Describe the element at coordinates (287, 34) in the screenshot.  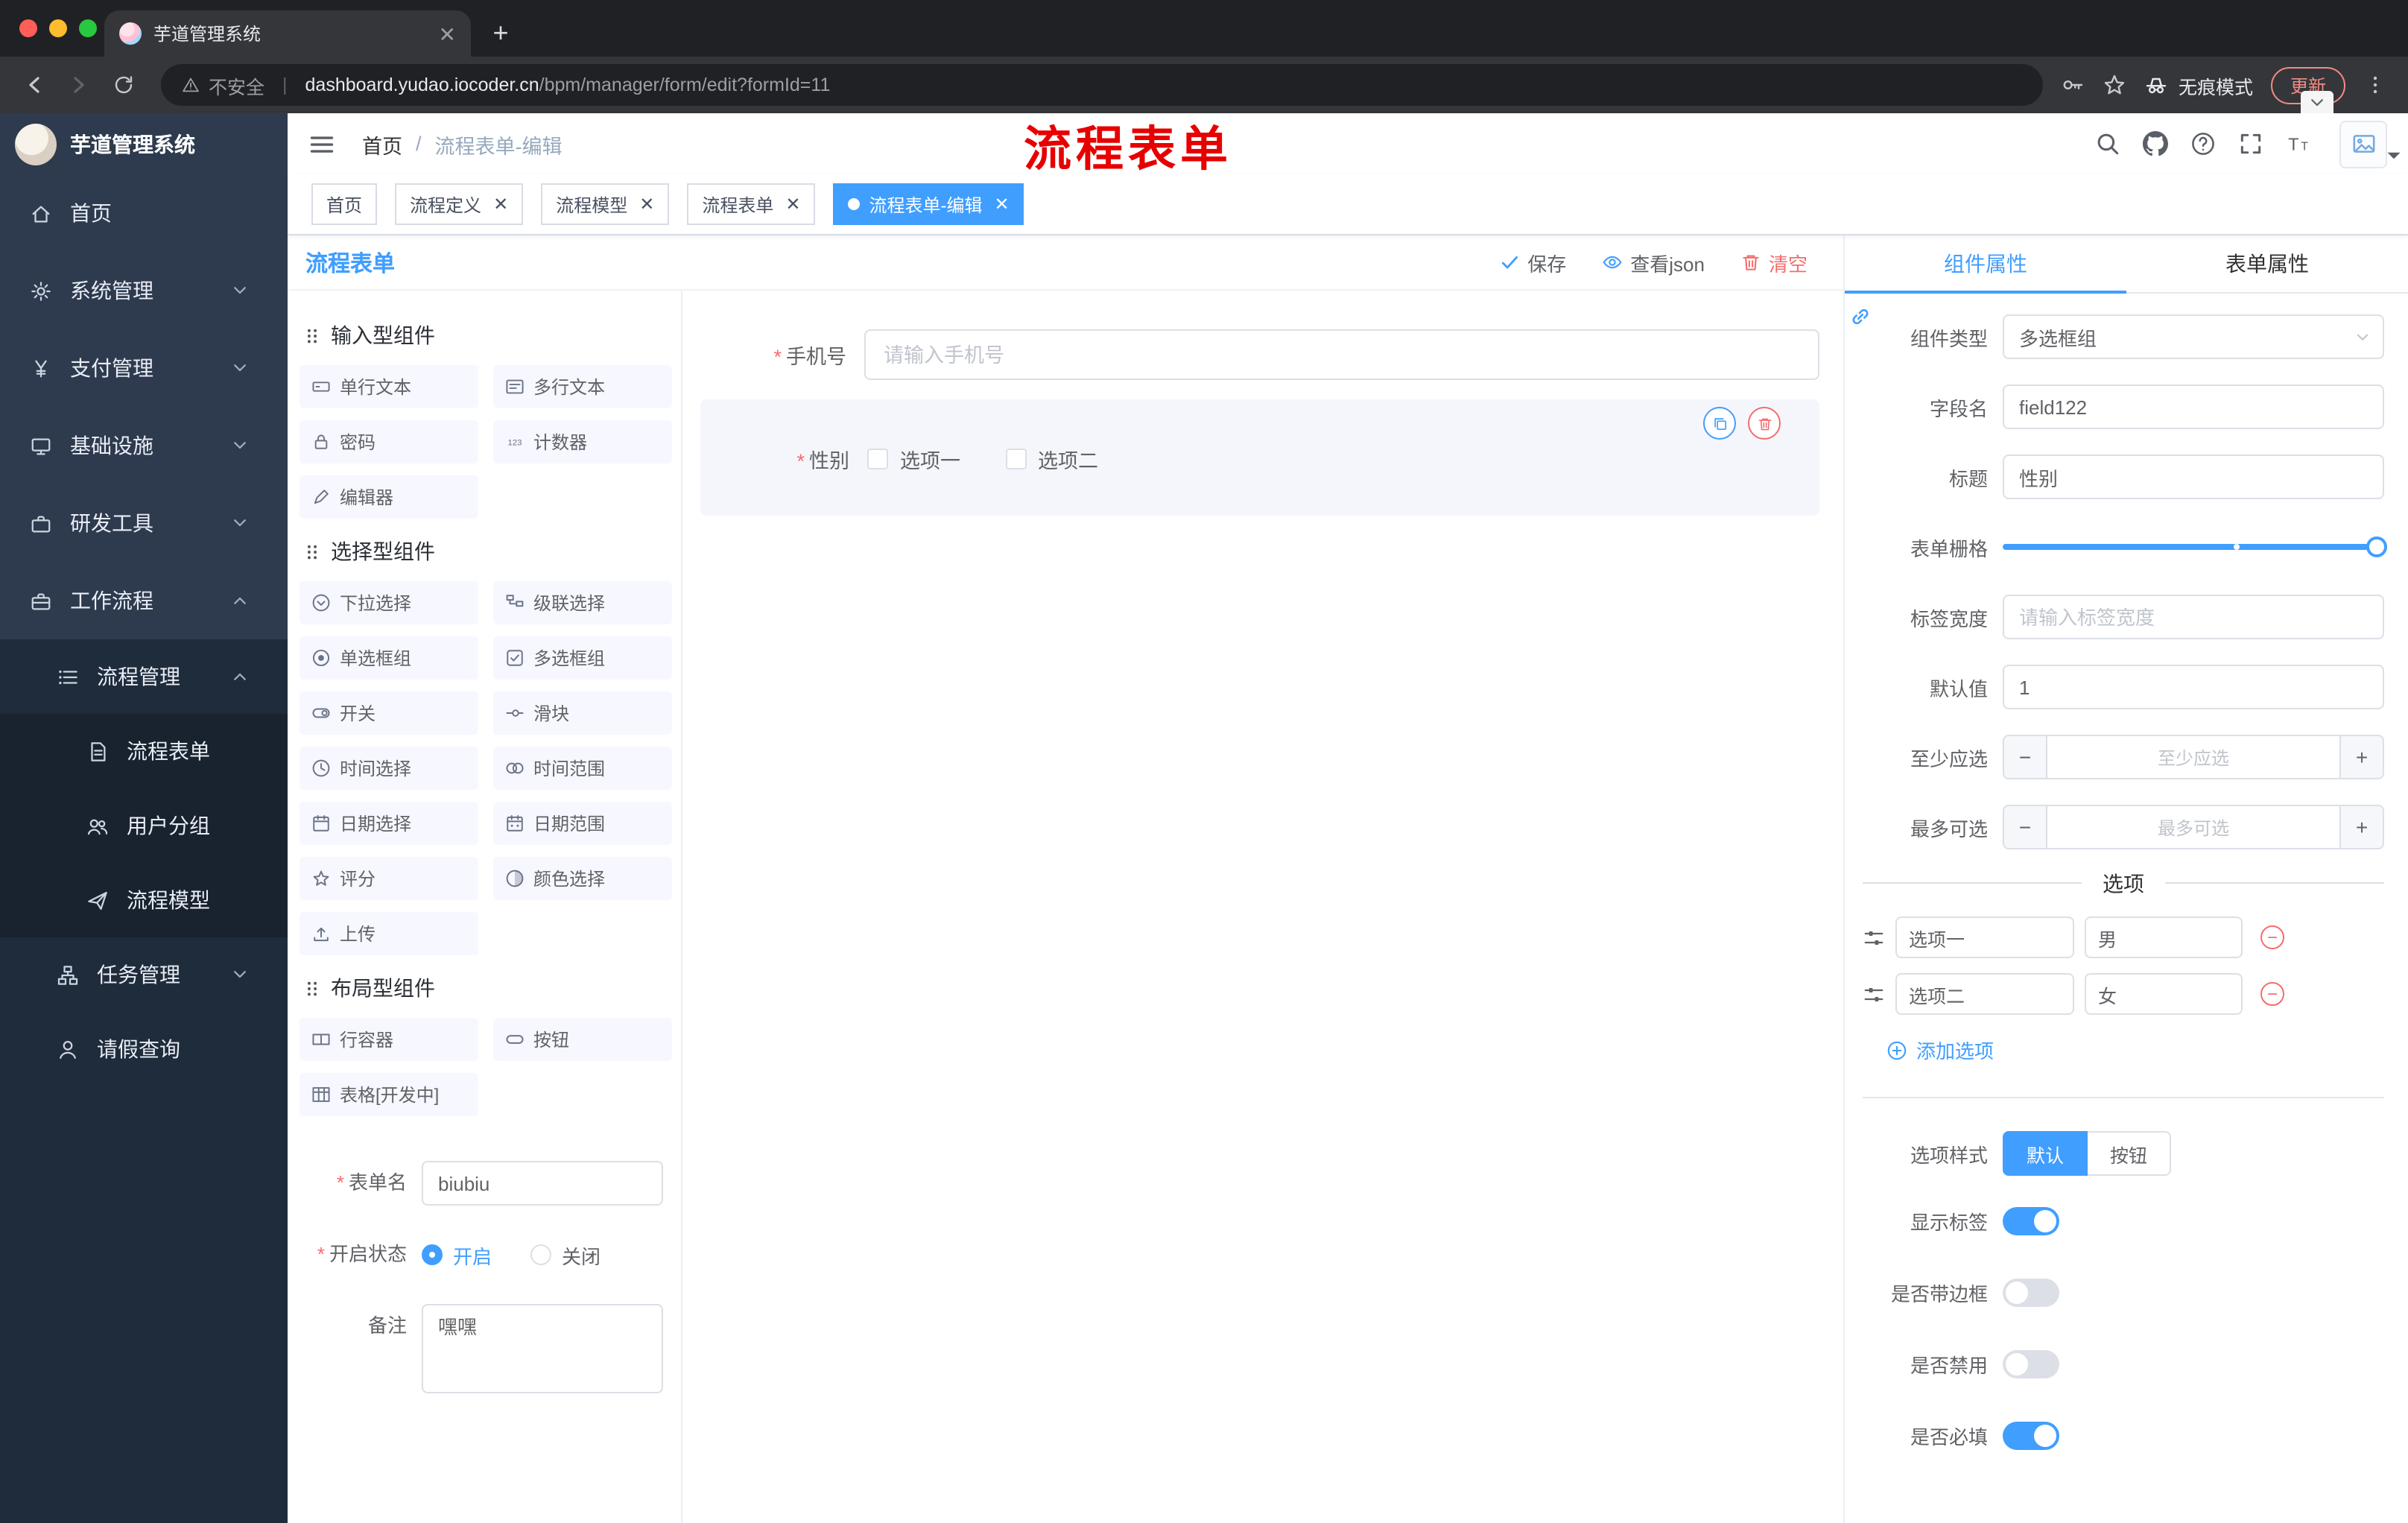
I see `browser-tab: 芋道管理系统 ✕` at that location.